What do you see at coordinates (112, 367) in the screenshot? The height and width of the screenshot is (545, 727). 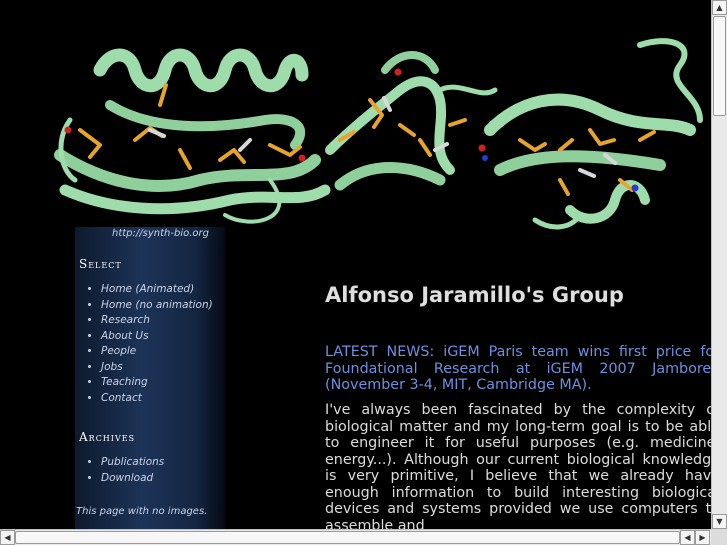 I see `menu-link-jobs: Jobs` at bounding box center [112, 367].